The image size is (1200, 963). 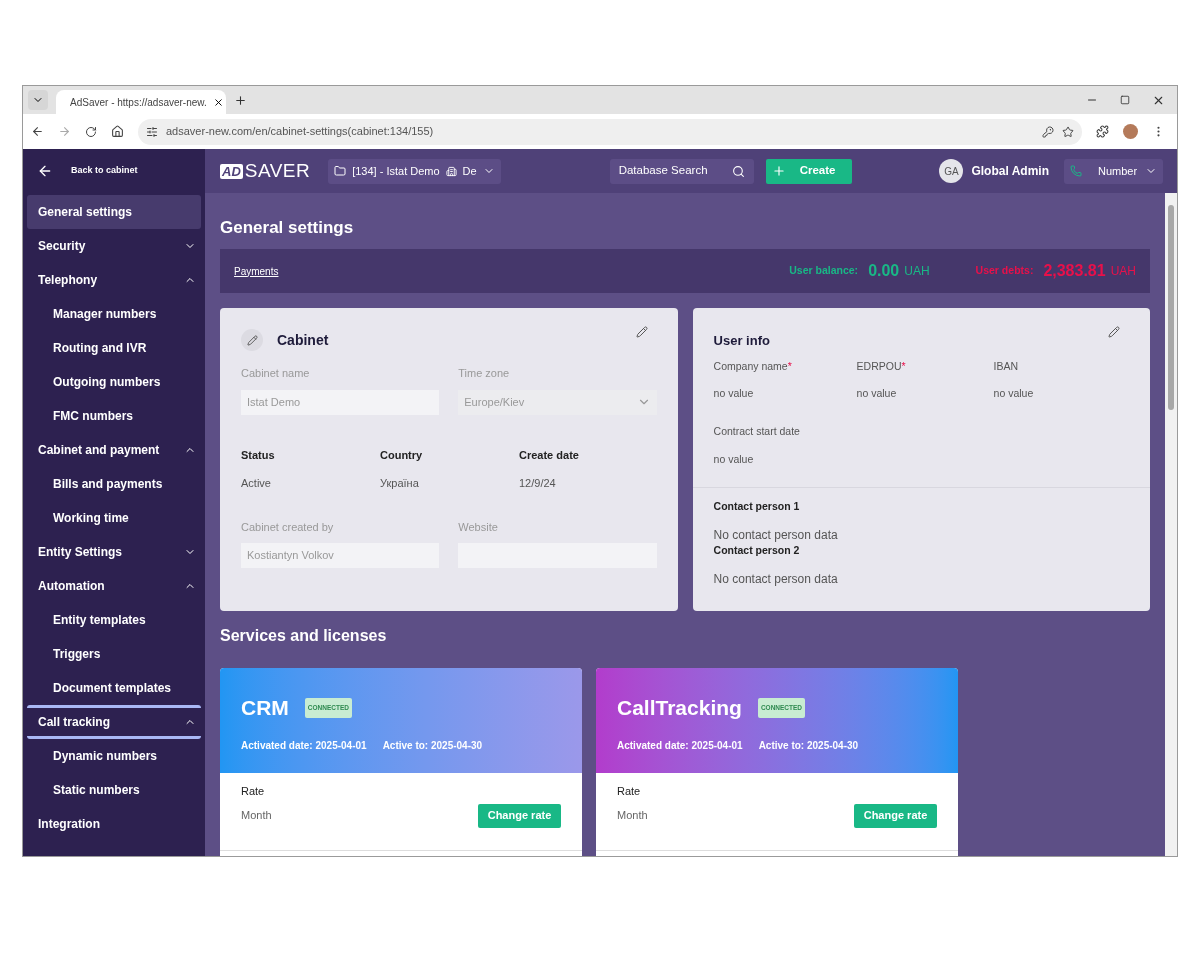 I want to click on info-label: Country, so click(x=402, y=455).